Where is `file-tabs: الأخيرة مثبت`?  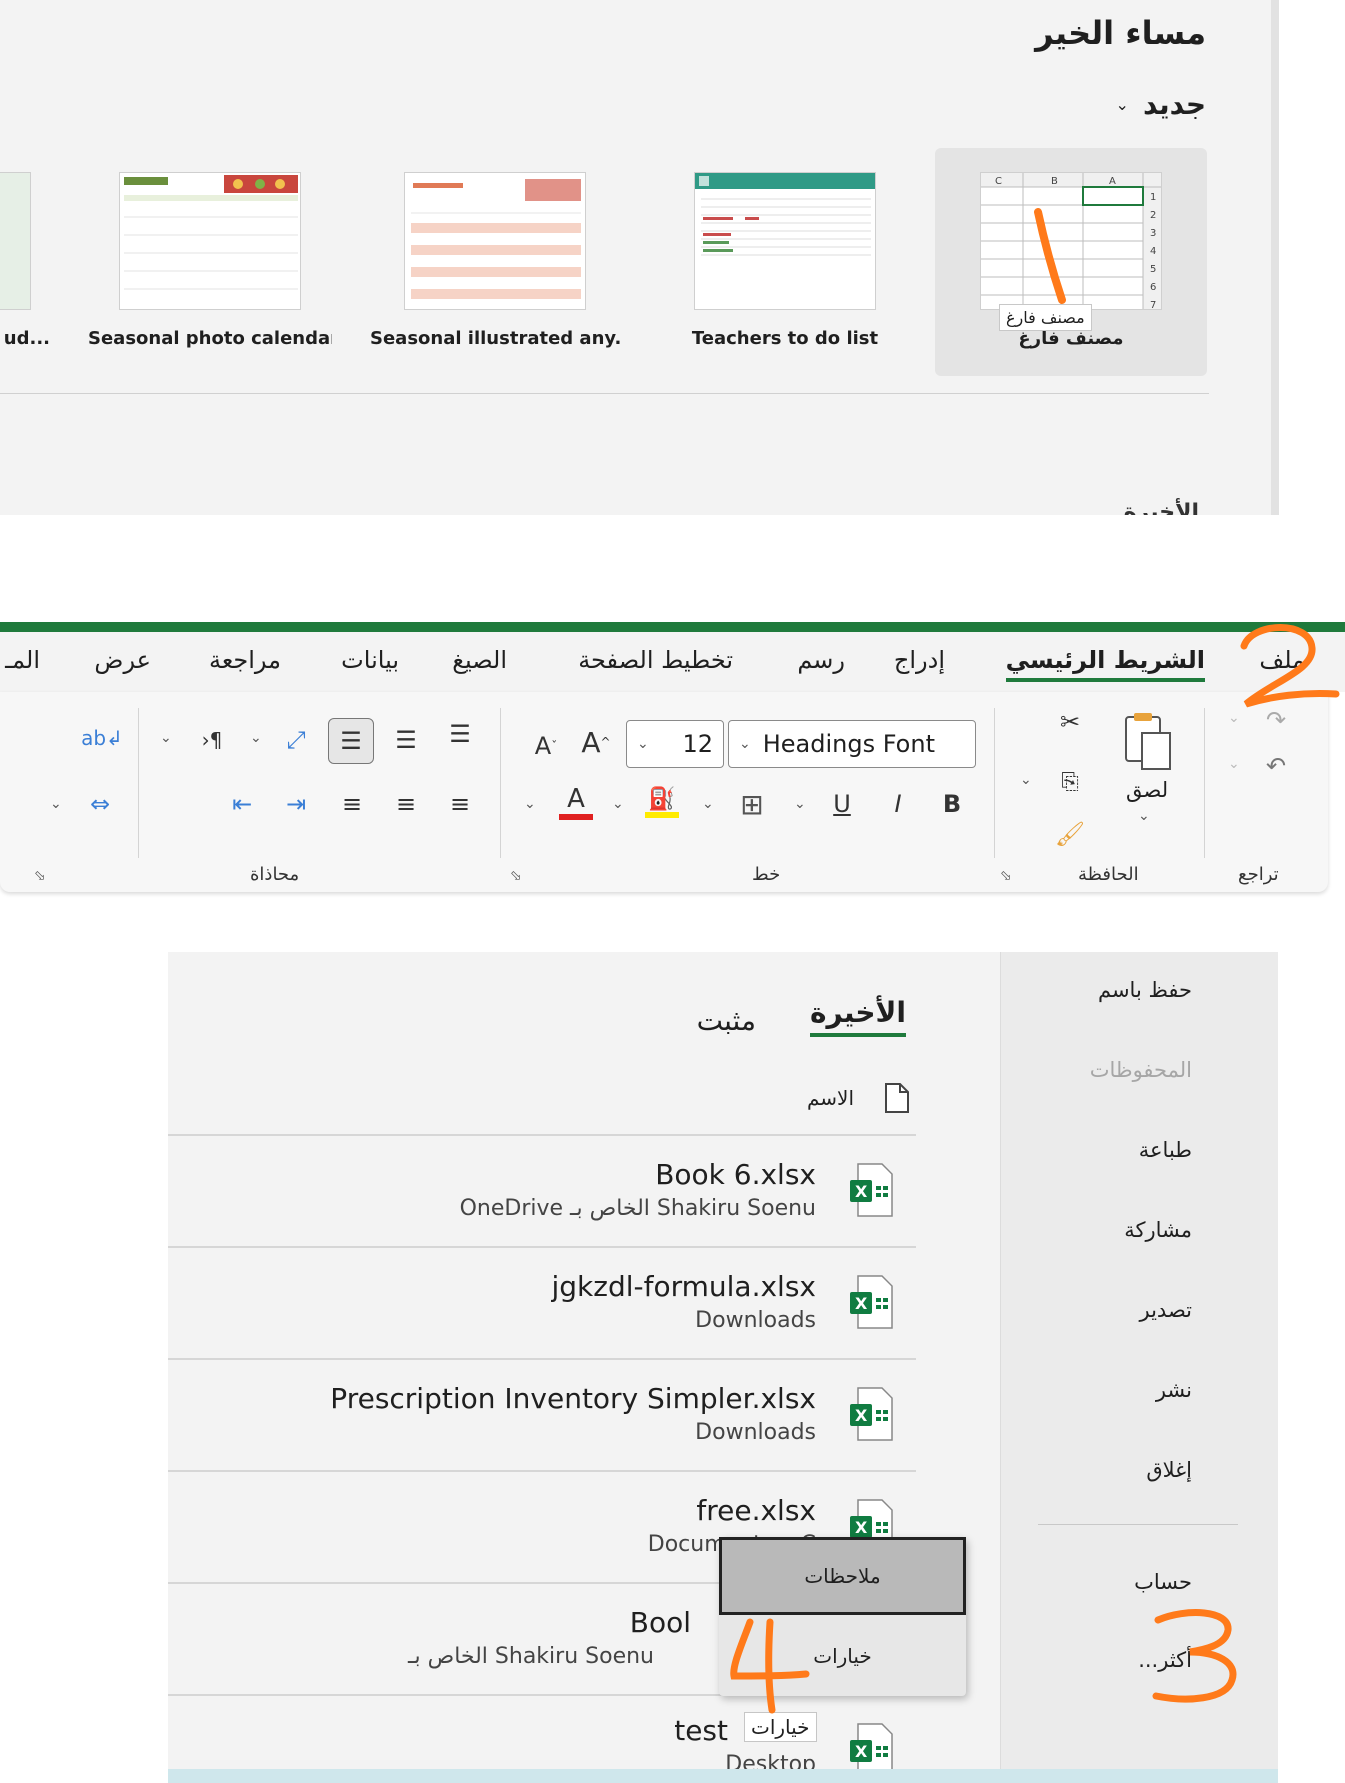
file-tabs: الأخيرة مثبت is located at coordinates (801, 1016).